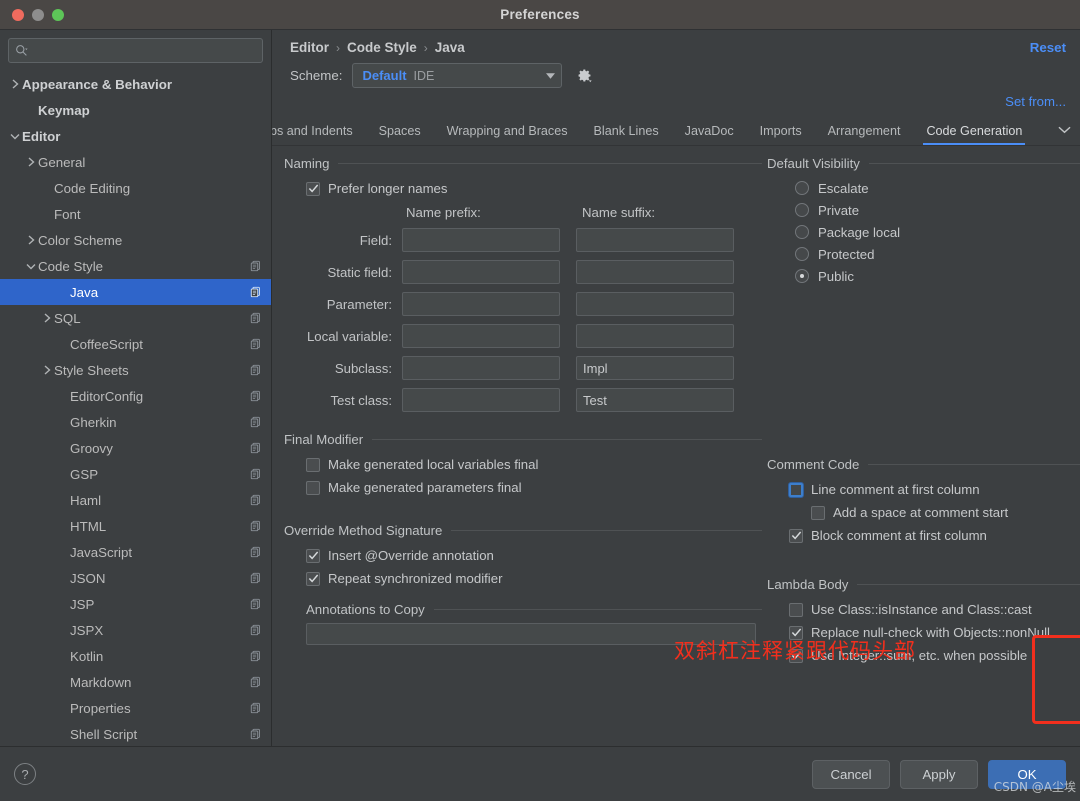  Describe the element at coordinates (135, 318) in the screenshot. I see `sidebar-item-sql: SQL` at that location.